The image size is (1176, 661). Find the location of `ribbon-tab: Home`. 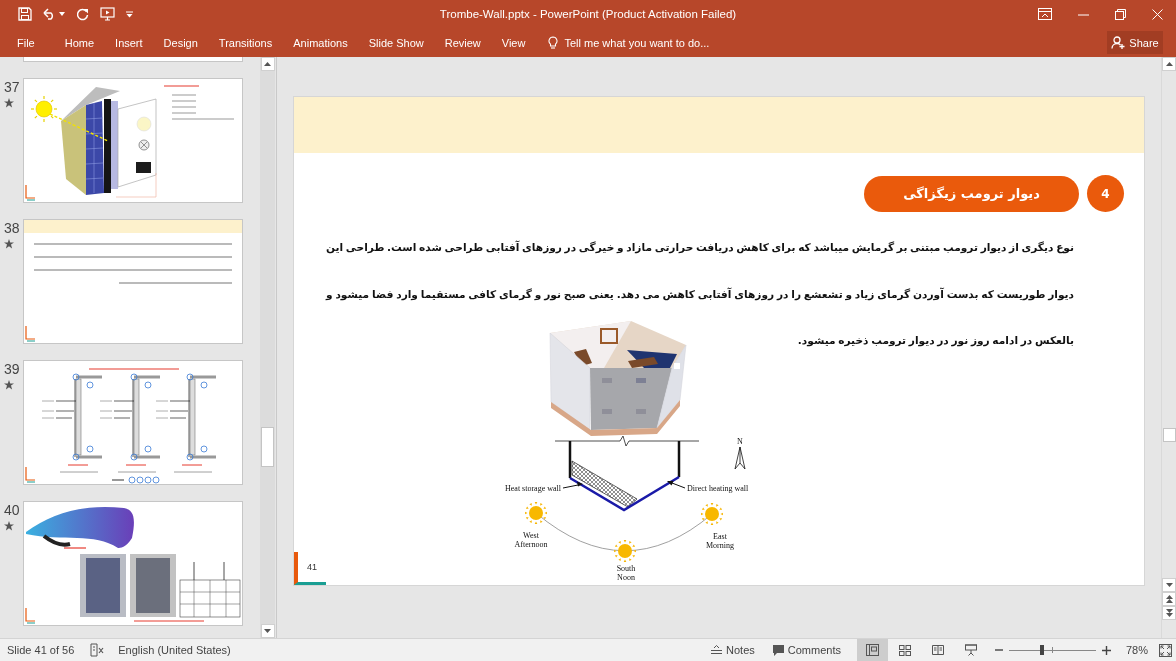

ribbon-tab: Home is located at coordinates (79, 42).